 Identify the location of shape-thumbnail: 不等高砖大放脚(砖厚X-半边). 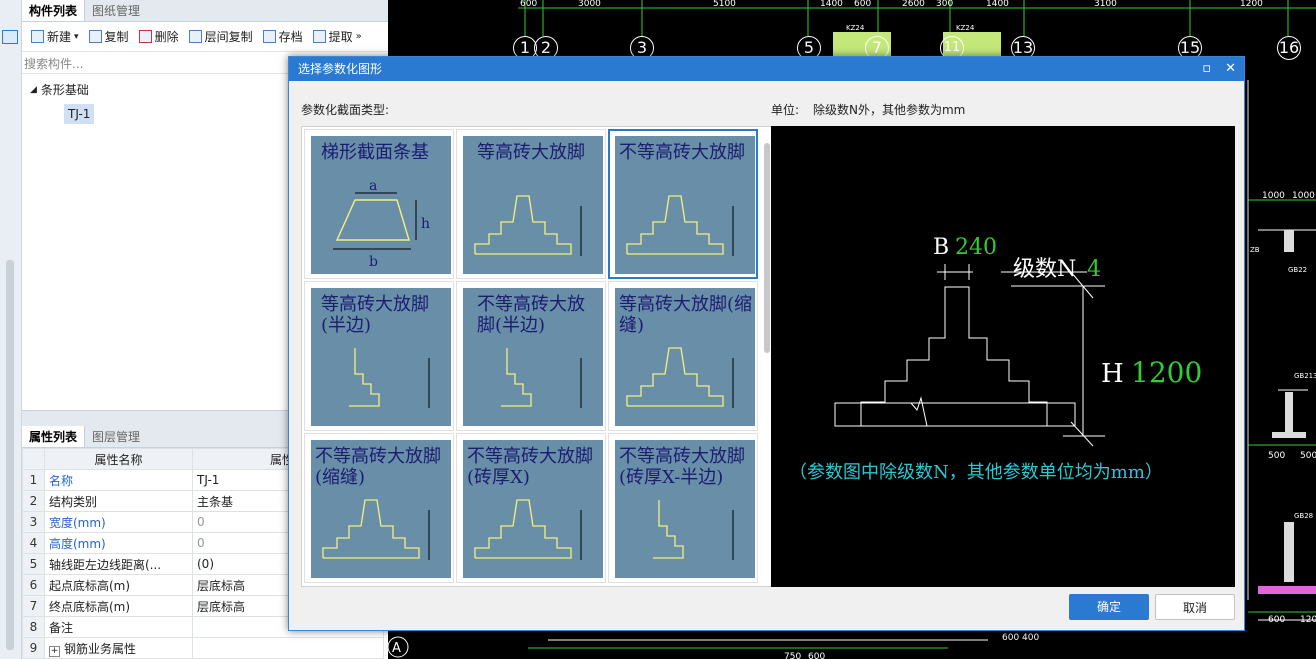
(685, 509).